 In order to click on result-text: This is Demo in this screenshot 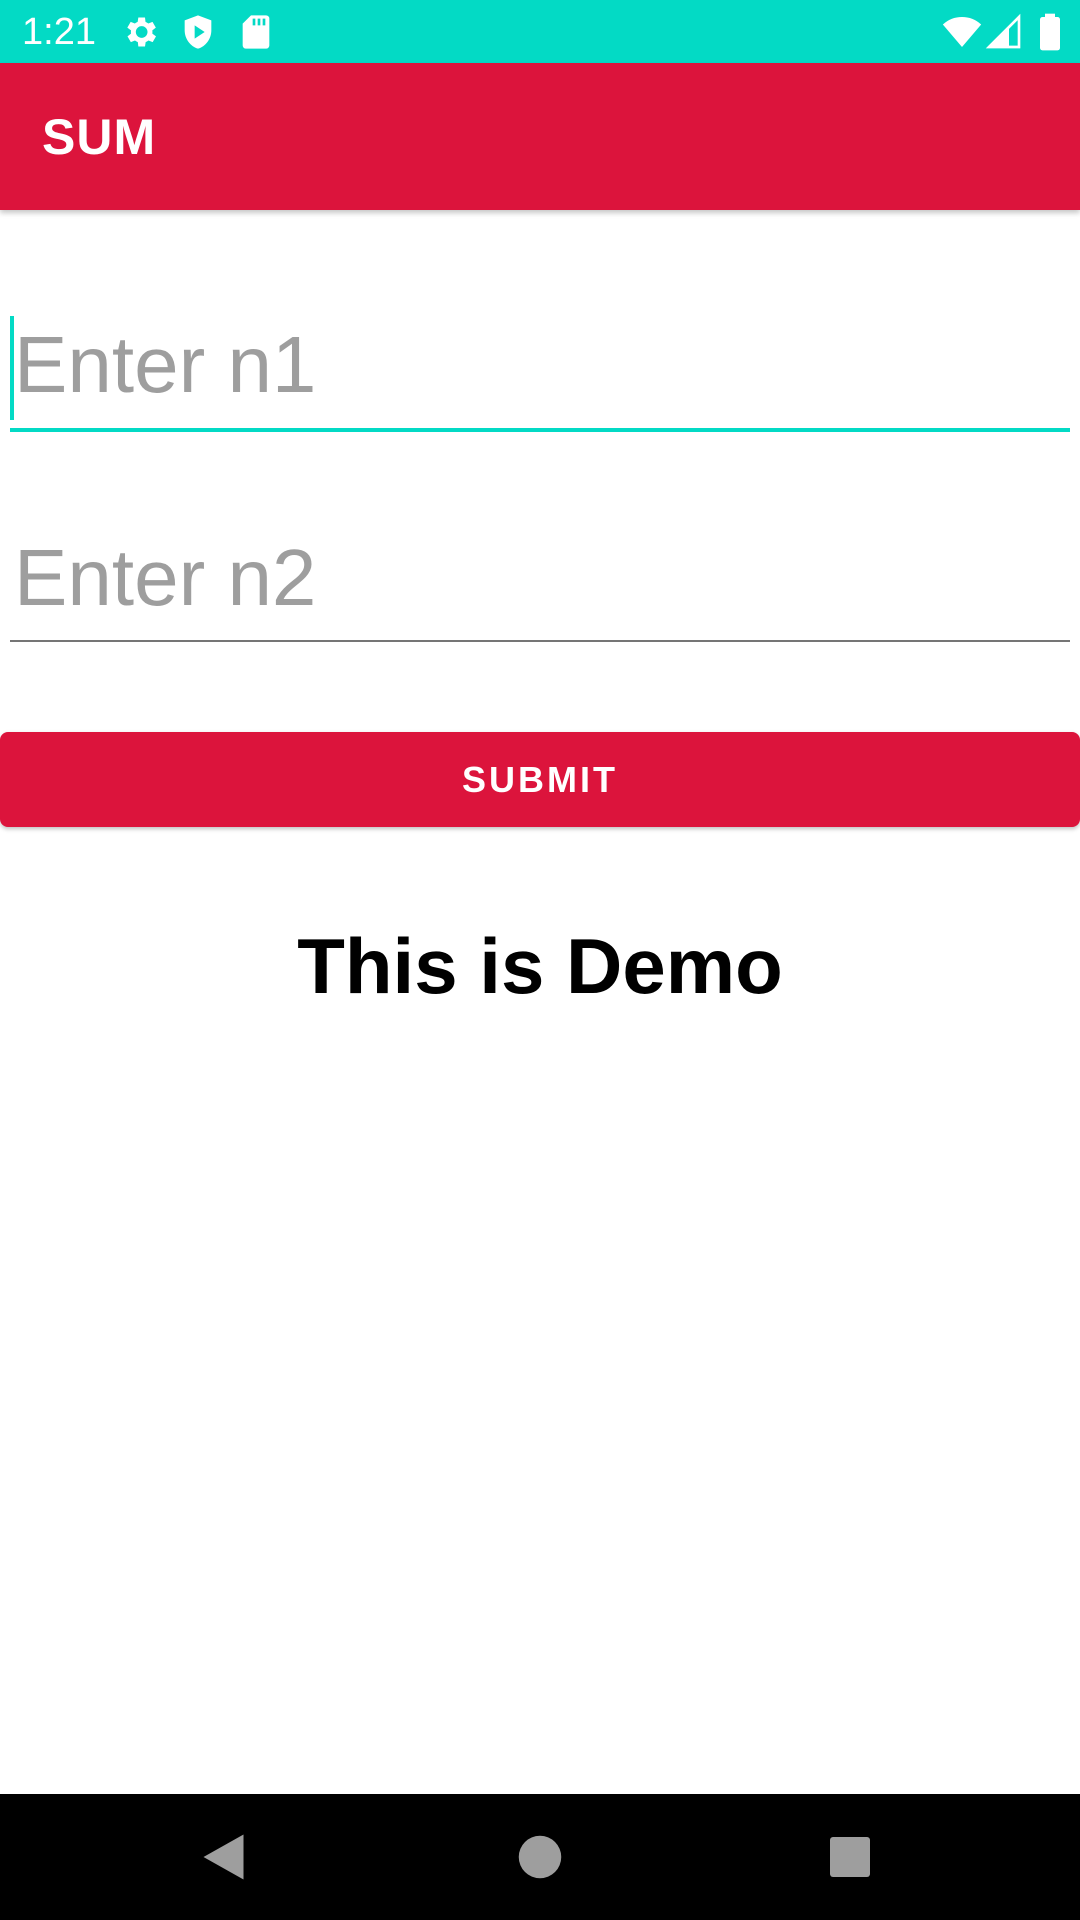, I will do `click(540, 966)`.